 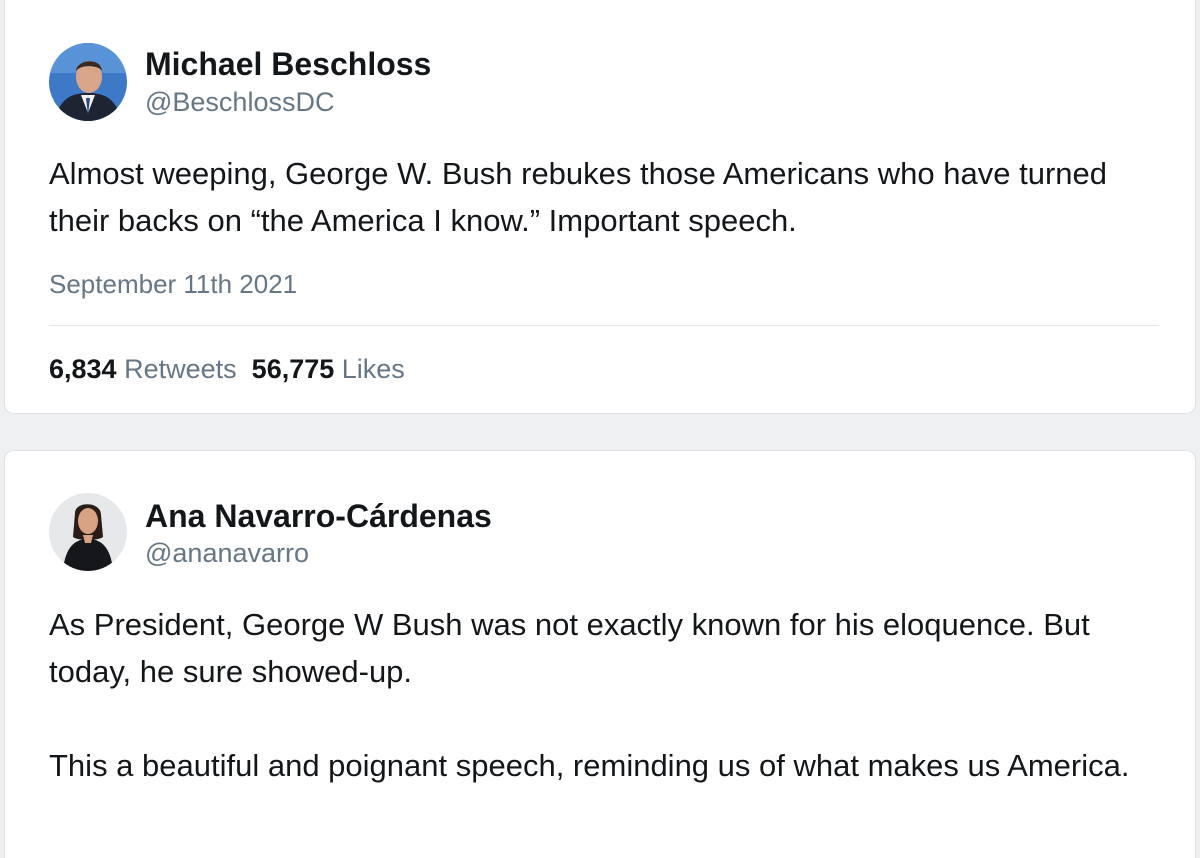 I want to click on tweet-date: September 11th 2021, so click(x=173, y=284).